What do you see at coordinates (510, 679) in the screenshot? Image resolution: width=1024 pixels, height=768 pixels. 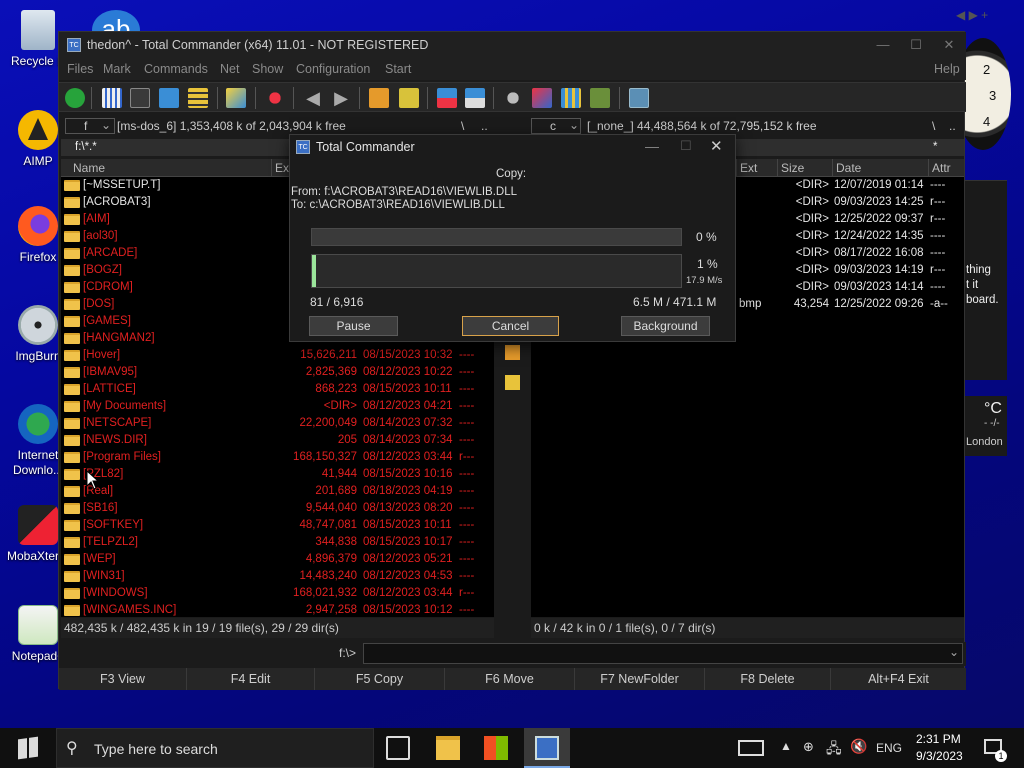 I see `f6-move-button: F6 Move` at bounding box center [510, 679].